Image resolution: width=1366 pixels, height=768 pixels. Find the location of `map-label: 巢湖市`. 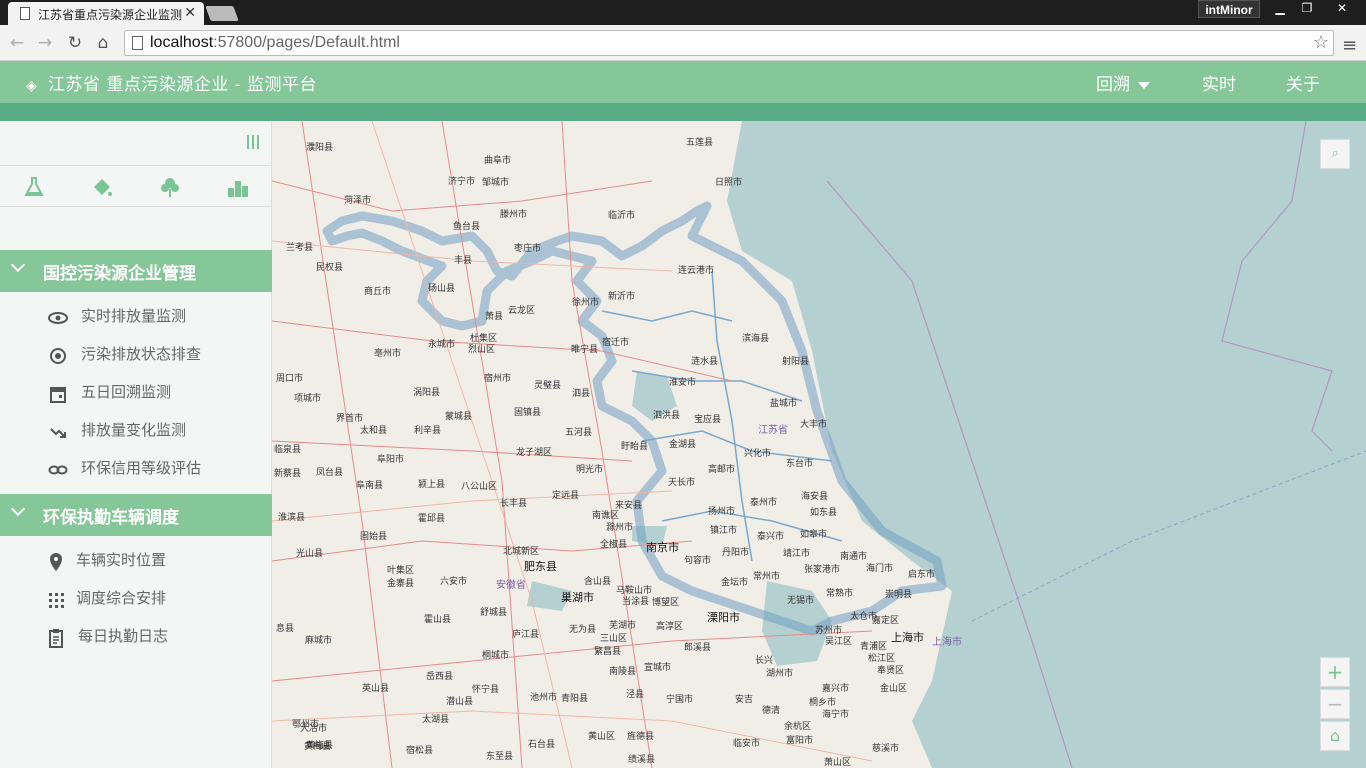

map-label: 巢湖市 is located at coordinates (577, 597).